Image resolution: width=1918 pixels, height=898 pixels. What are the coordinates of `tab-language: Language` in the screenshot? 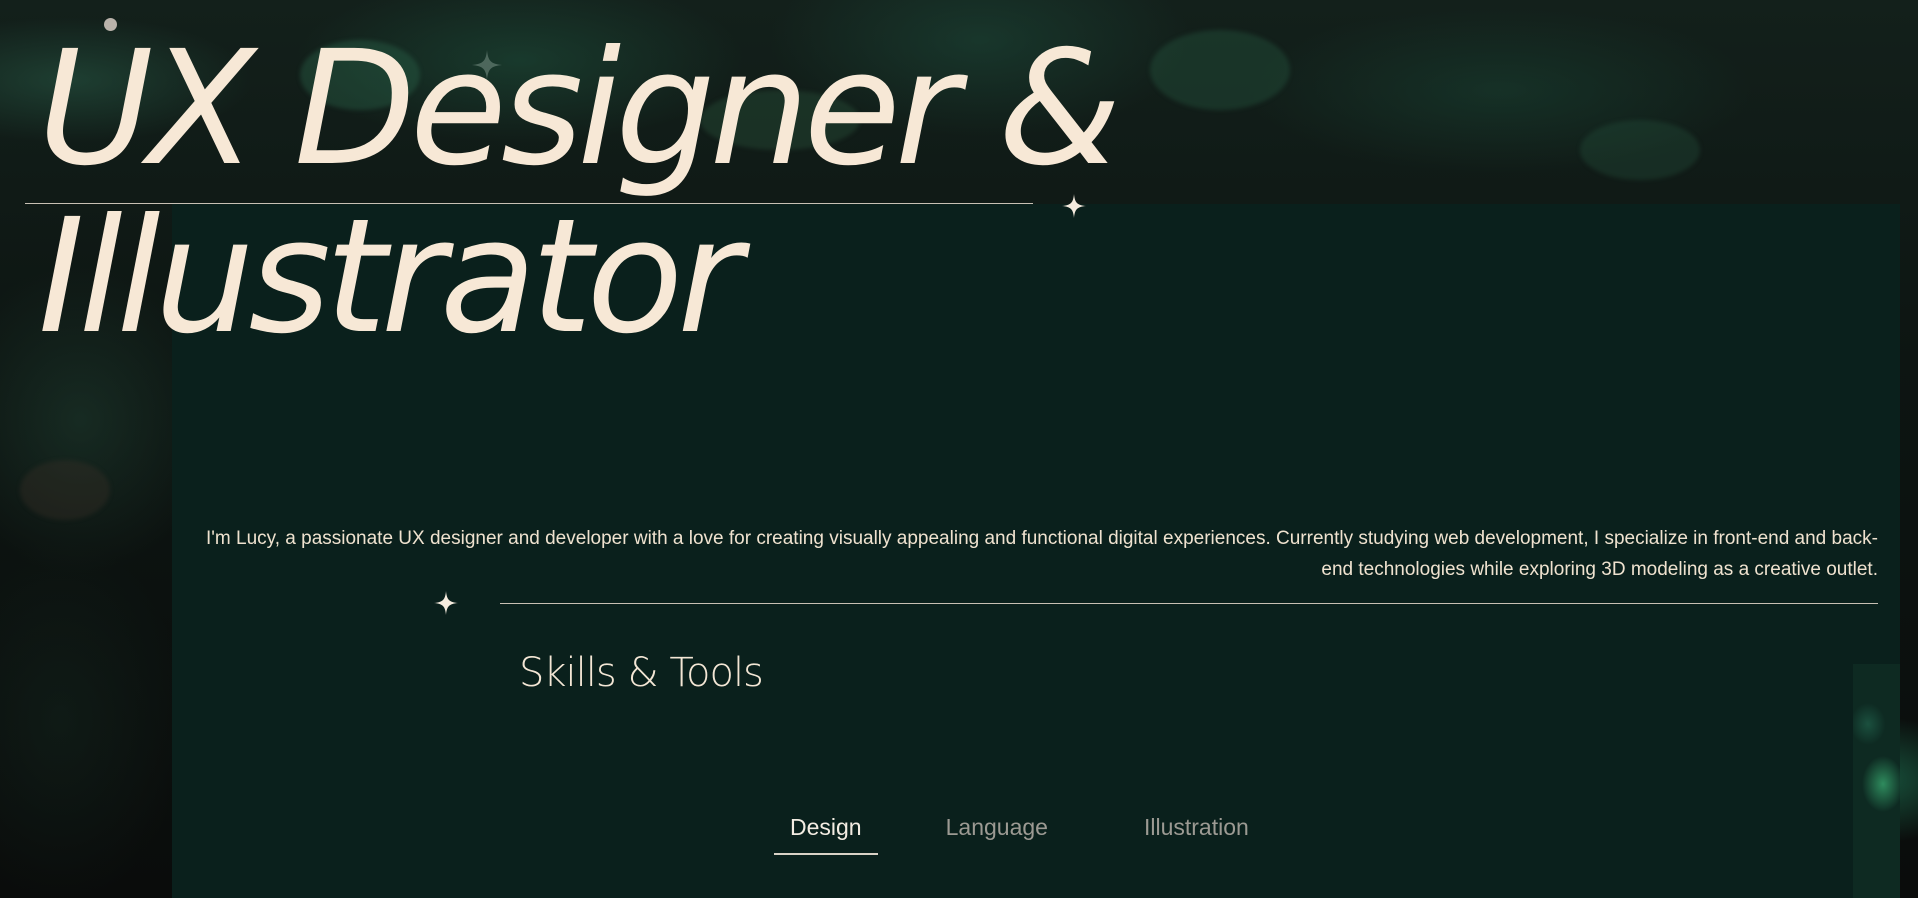 It's located at (997, 831).